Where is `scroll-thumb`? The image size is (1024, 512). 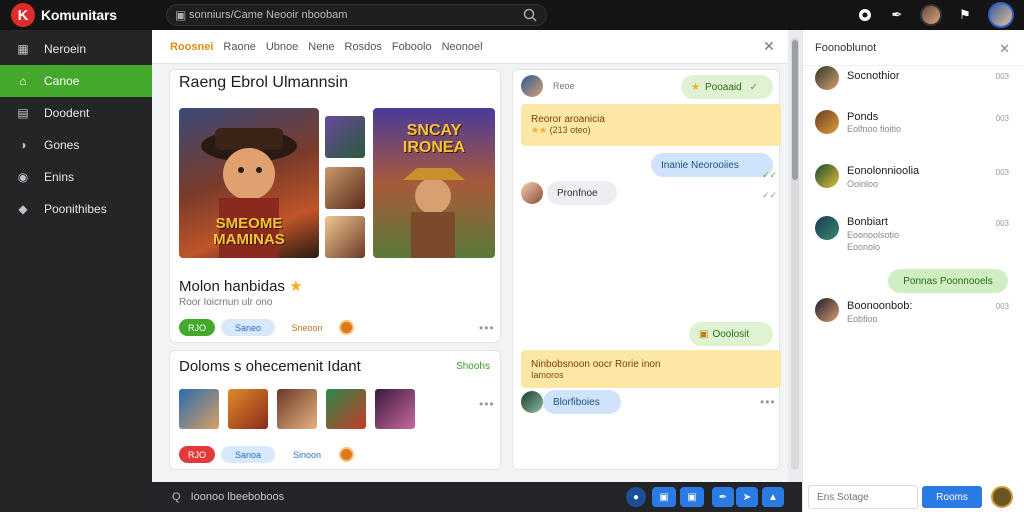 scroll-thumb is located at coordinates (795, 110).